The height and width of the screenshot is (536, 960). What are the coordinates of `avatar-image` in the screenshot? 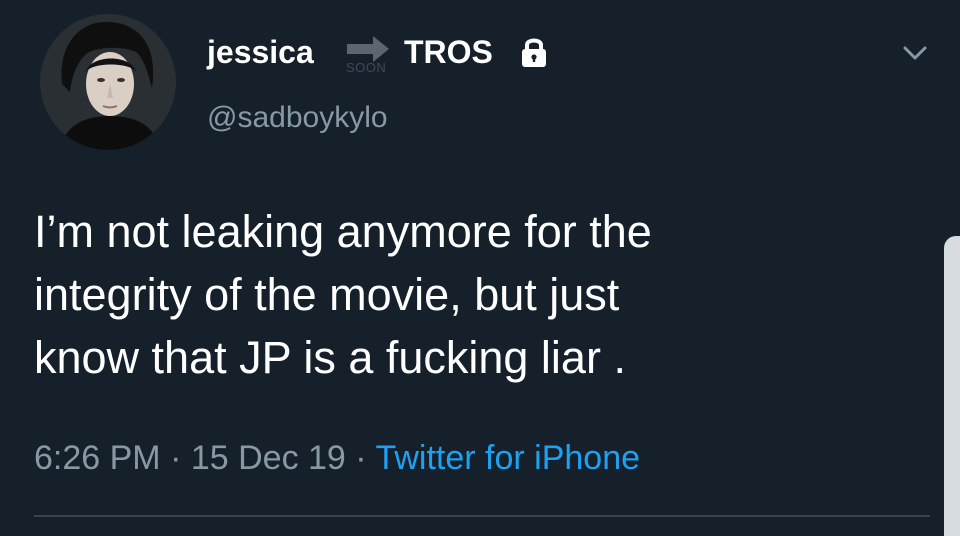 It's located at (108, 82).